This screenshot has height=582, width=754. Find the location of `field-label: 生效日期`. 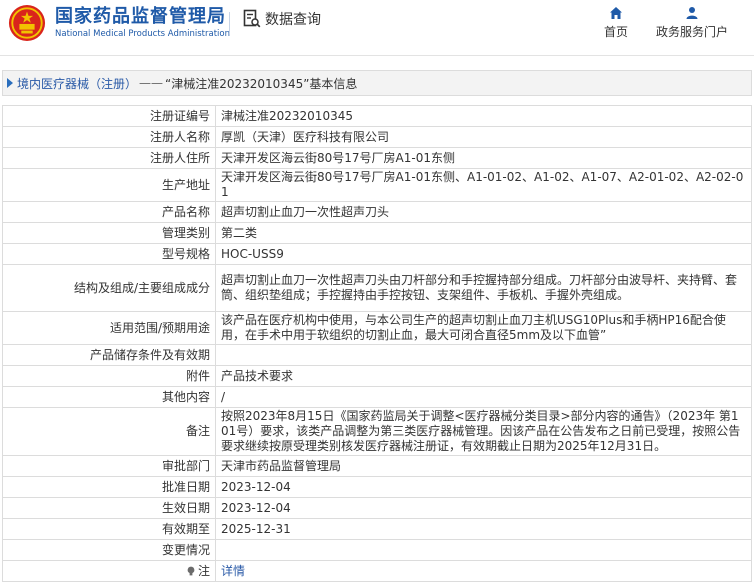

field-label: 生效日期 is located at coordinates (109, 508).